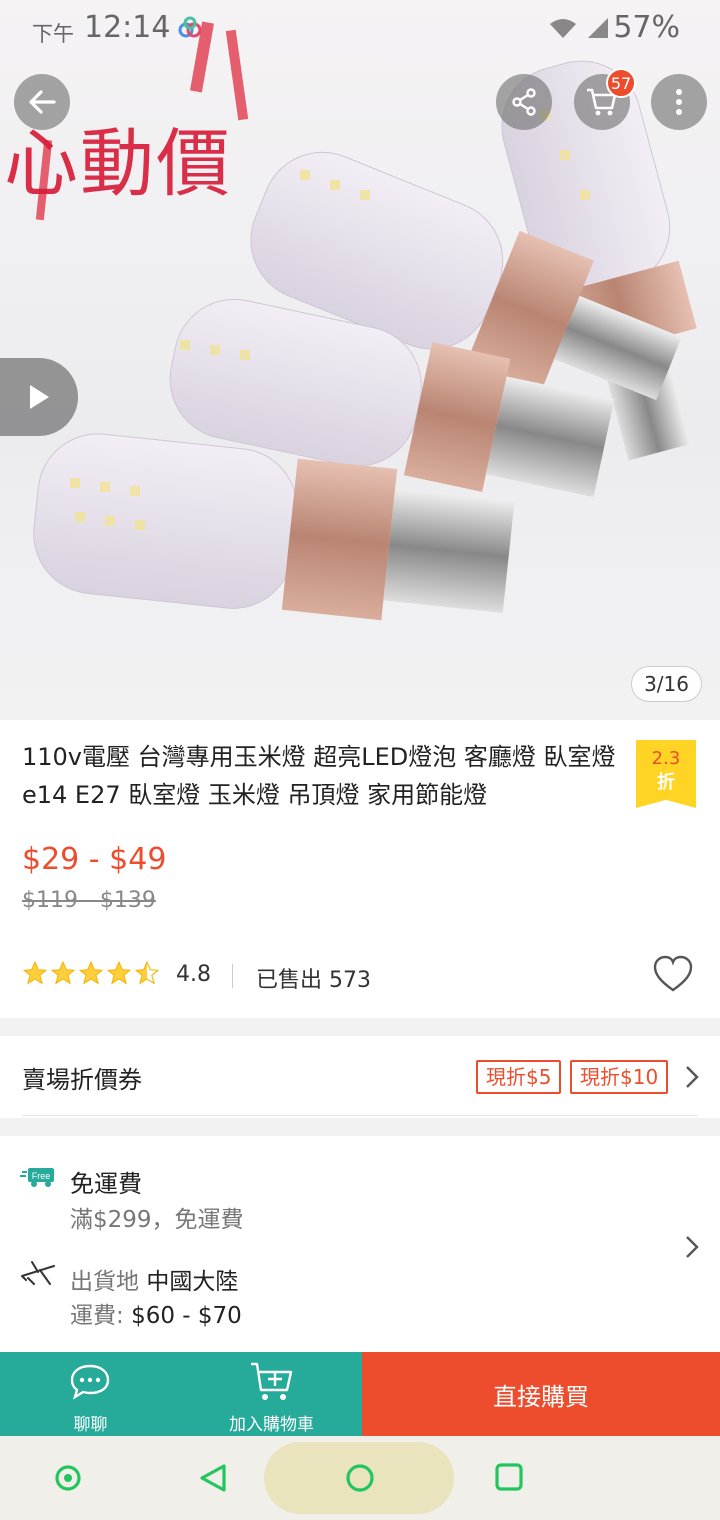 The height and width of the screenshot is (1520, 720). I want to click on discount-value: 2.3, so click(666, 758).